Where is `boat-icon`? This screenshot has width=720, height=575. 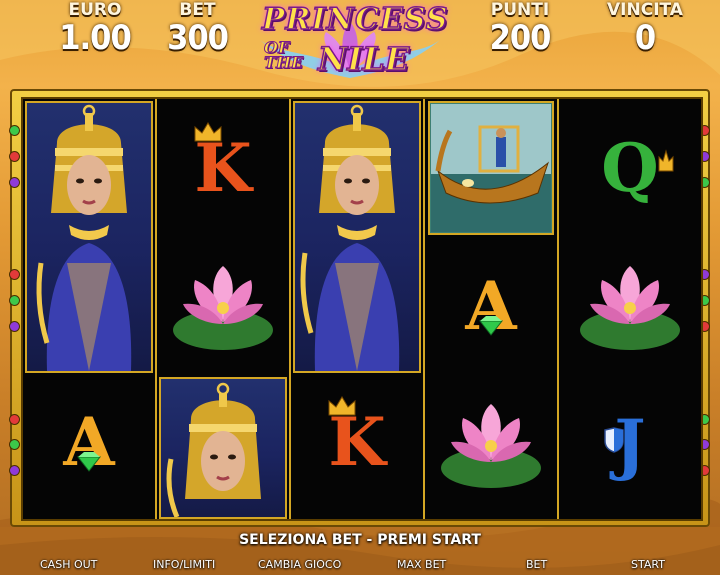 boat-icon is located at coordinates (491, 168).